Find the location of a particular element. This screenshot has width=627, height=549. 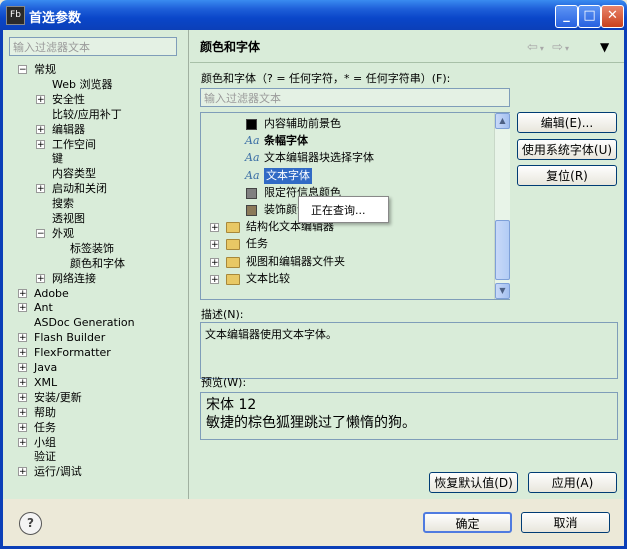

color-font-item-label: 文本字体 is located at coordinates (288, 175).